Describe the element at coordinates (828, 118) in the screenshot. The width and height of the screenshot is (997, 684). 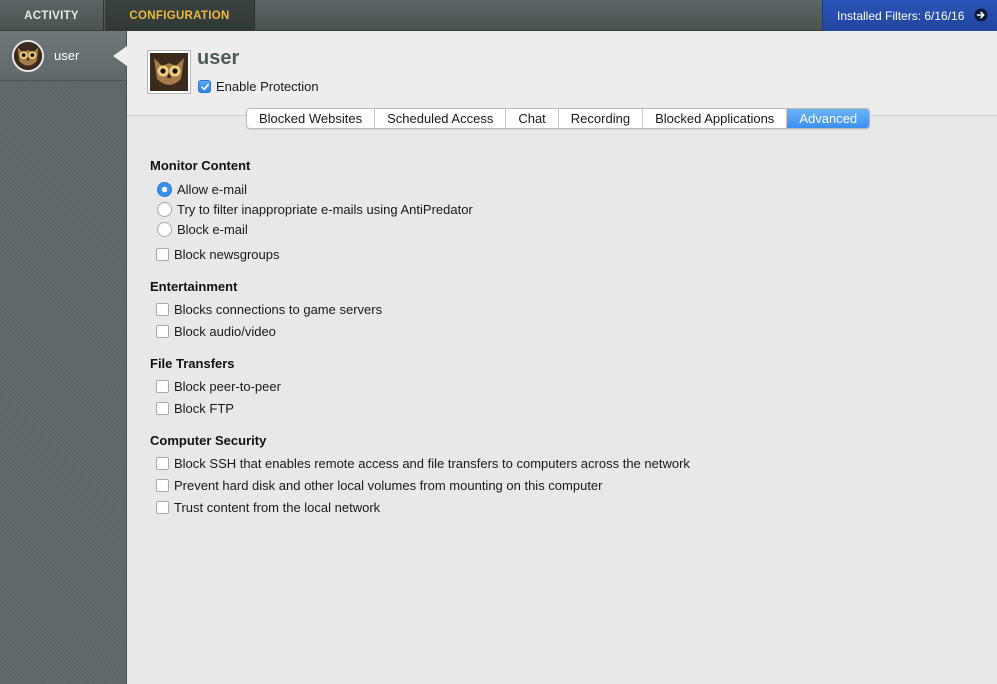
I see `tab-advanced: Advanced` at that location.